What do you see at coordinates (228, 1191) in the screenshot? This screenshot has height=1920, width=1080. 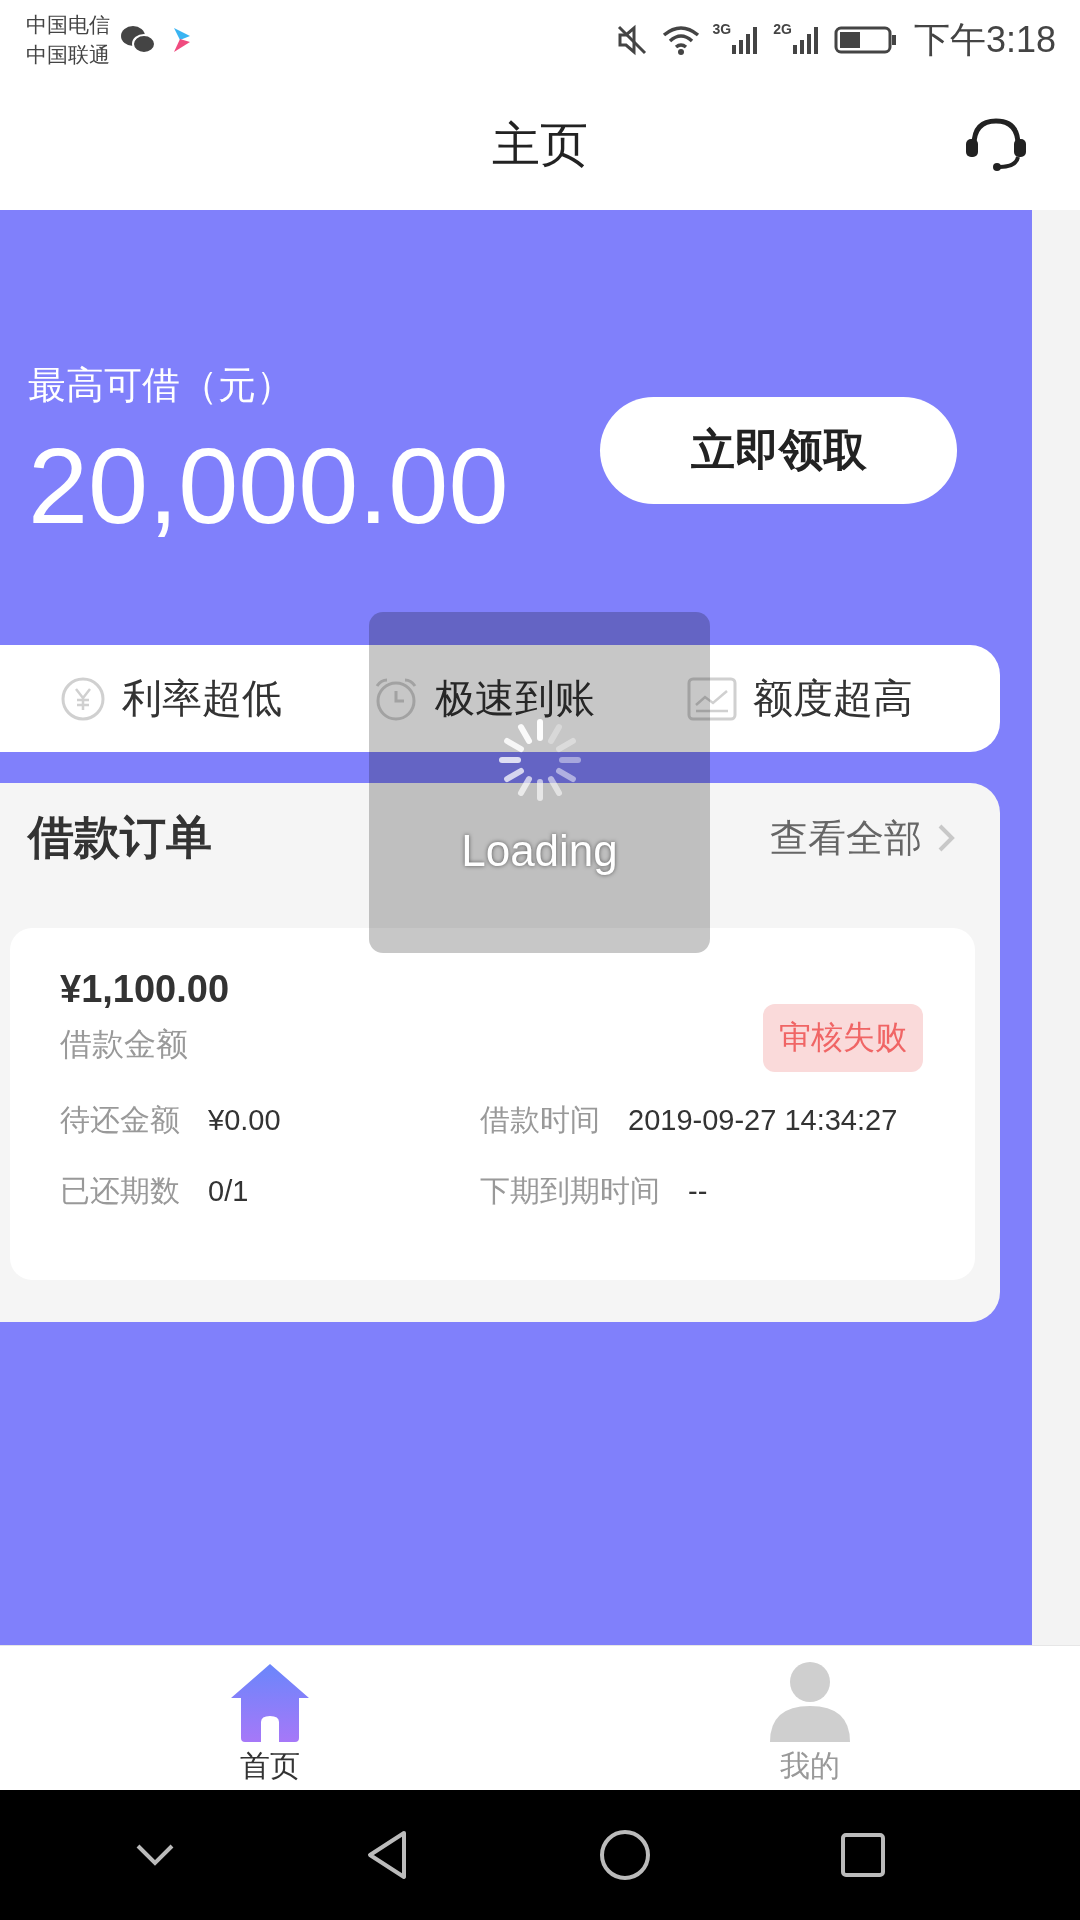 I see `field-value: 0/1` at bounding box center [228, 1191].